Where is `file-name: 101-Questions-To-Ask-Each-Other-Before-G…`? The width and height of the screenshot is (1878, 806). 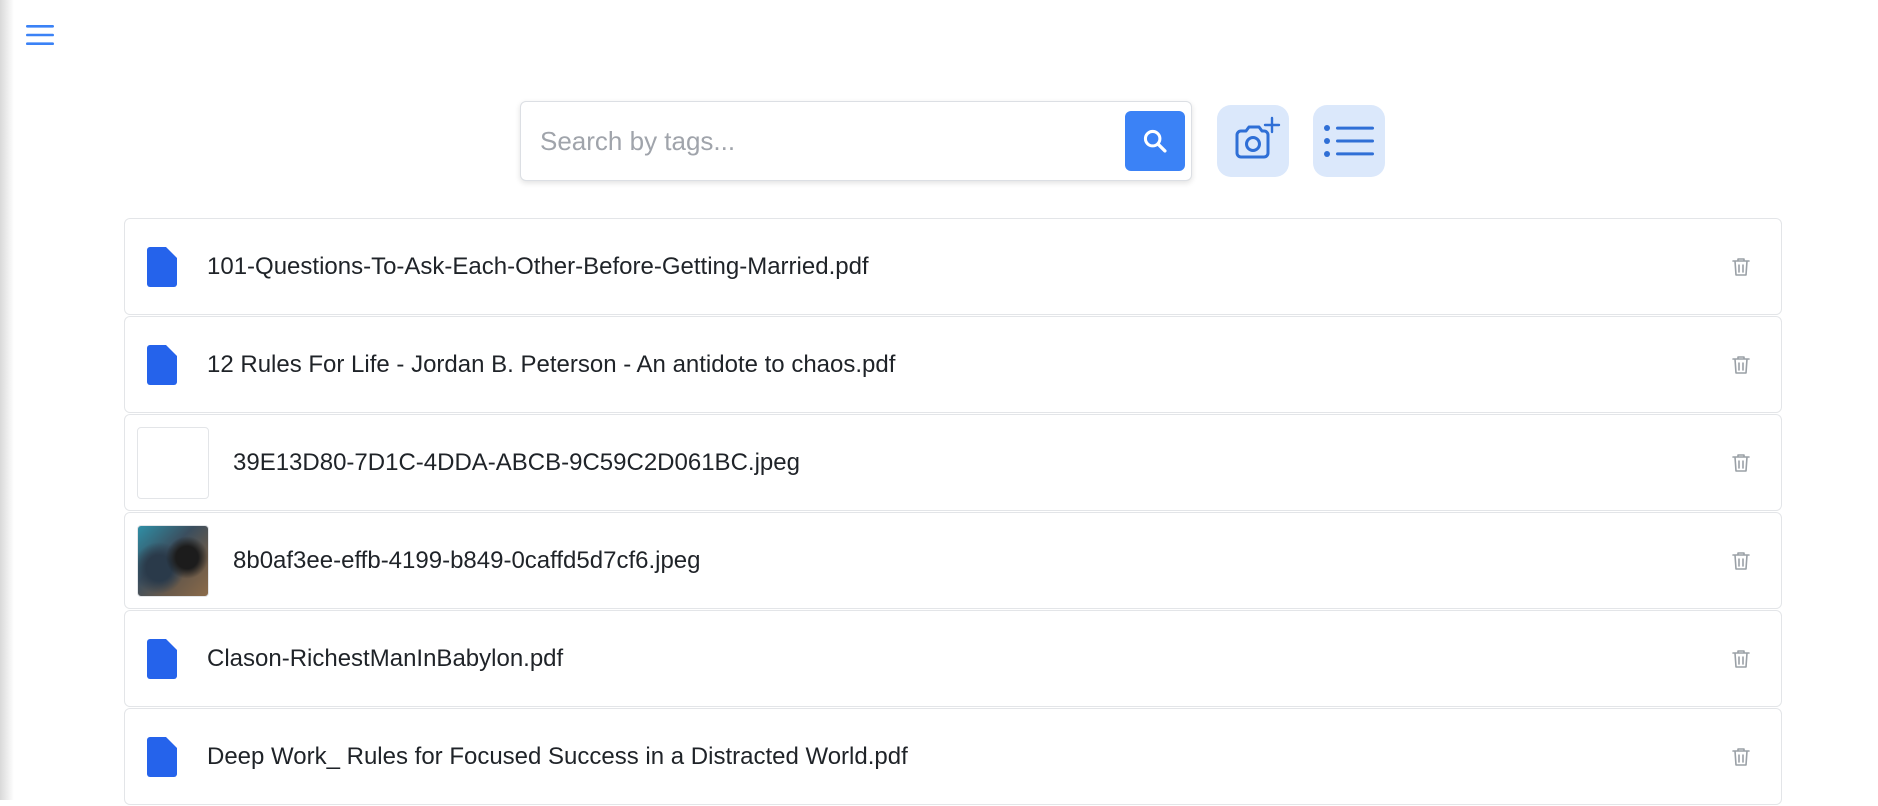
file-name: 101-Questions-To-Ask-Each-Other-Before-G… is located at coordinates (538, 266).